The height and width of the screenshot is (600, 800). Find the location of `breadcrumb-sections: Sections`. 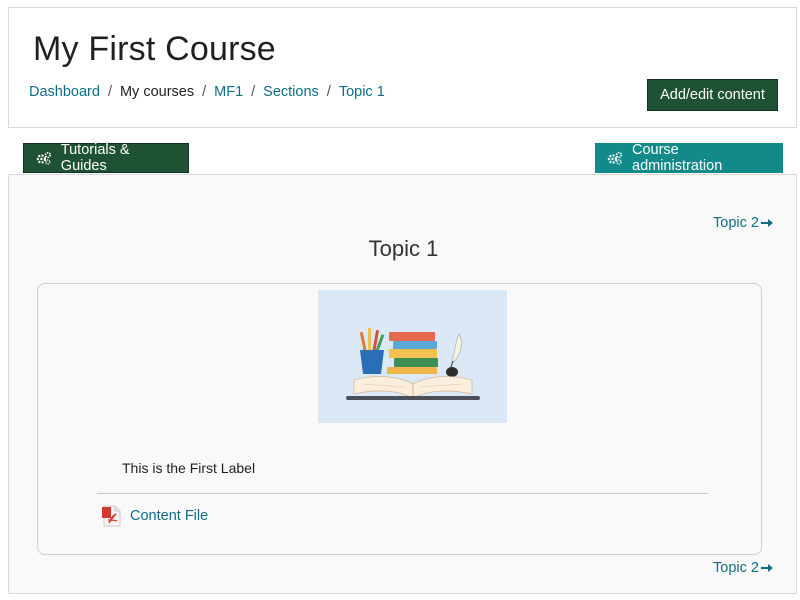

breadcrumb-sections: Sections is located at coordinates (291, 92).